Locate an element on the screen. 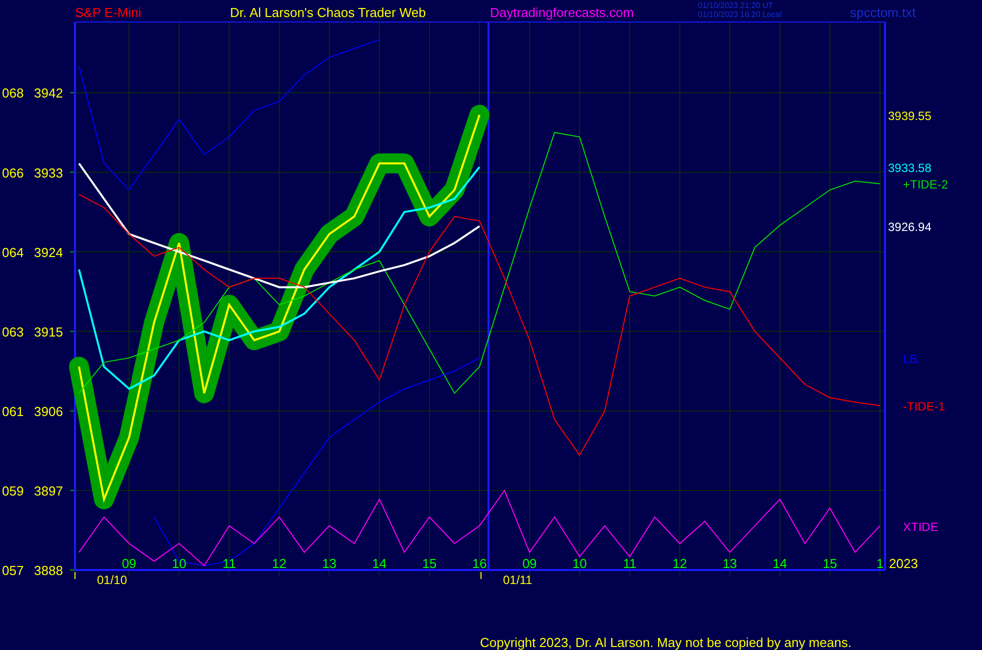 The image size is (982, 650). y-code-label: 064 is located at coordinates (13, 252).